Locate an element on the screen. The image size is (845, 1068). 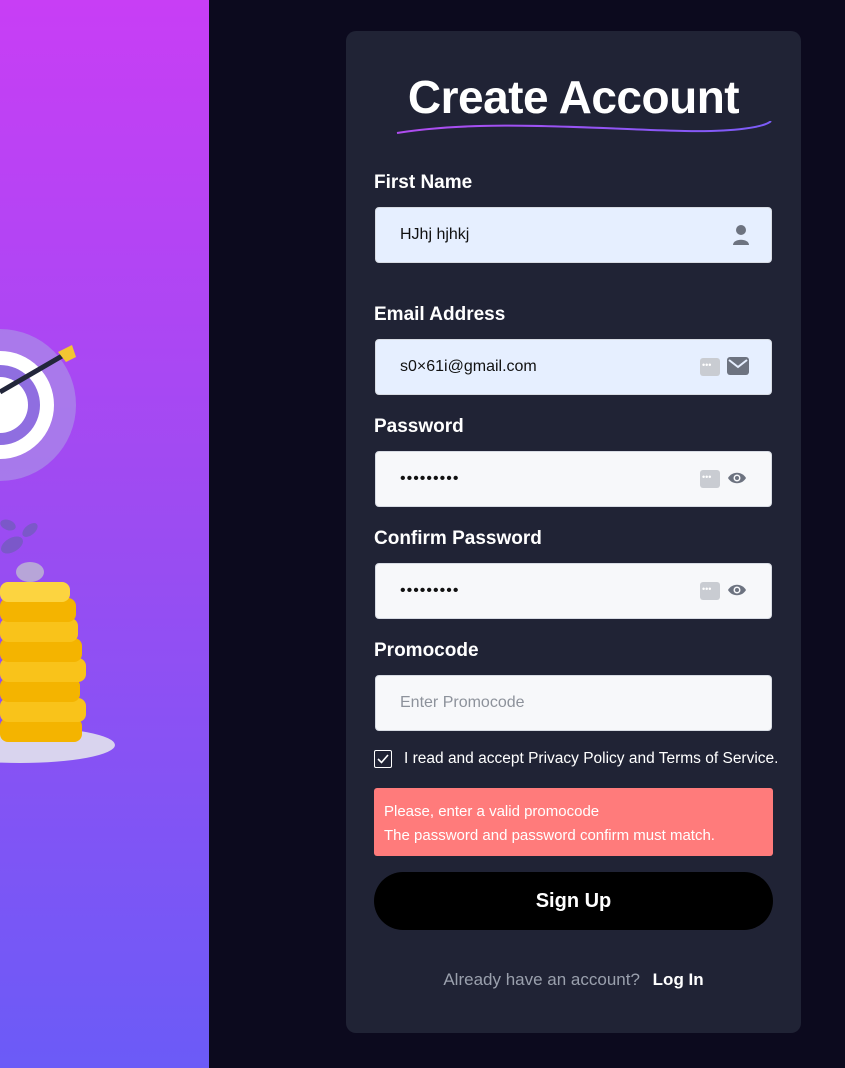
email-input is located at coordinates (538, 367).